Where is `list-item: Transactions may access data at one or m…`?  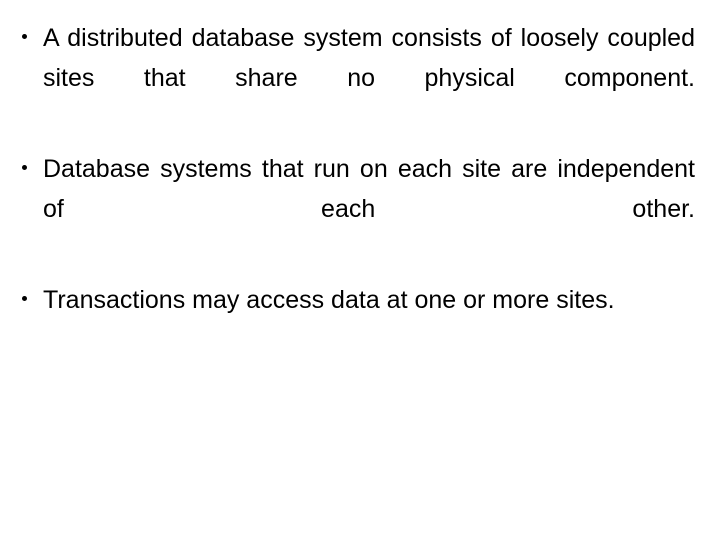
list-item: Transactions may access data at one or m… is located at coordinates (360, 320).